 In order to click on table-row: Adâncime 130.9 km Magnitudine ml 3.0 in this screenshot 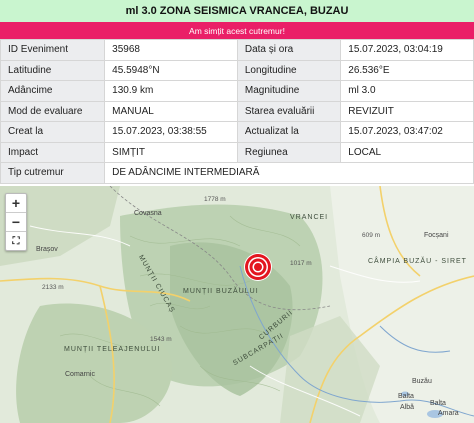, I will do `click(237, 91)`.